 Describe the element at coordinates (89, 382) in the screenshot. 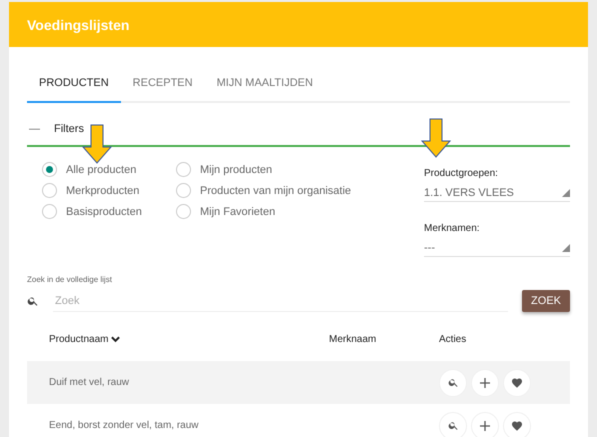

I see `product-name: Duif met vel, rauw` at that location.